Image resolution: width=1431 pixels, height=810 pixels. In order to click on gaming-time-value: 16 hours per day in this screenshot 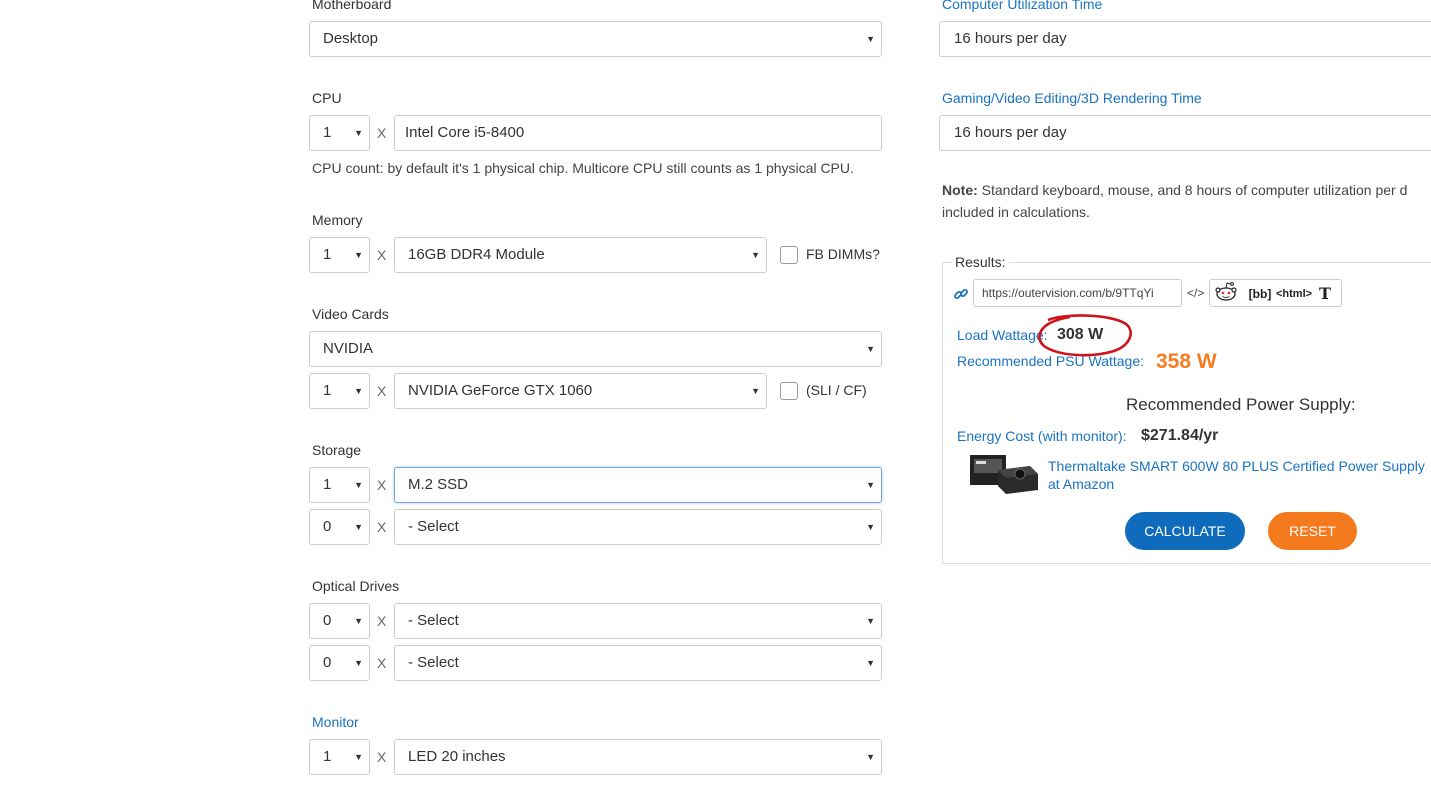, I will do `click(1010, 132)`.